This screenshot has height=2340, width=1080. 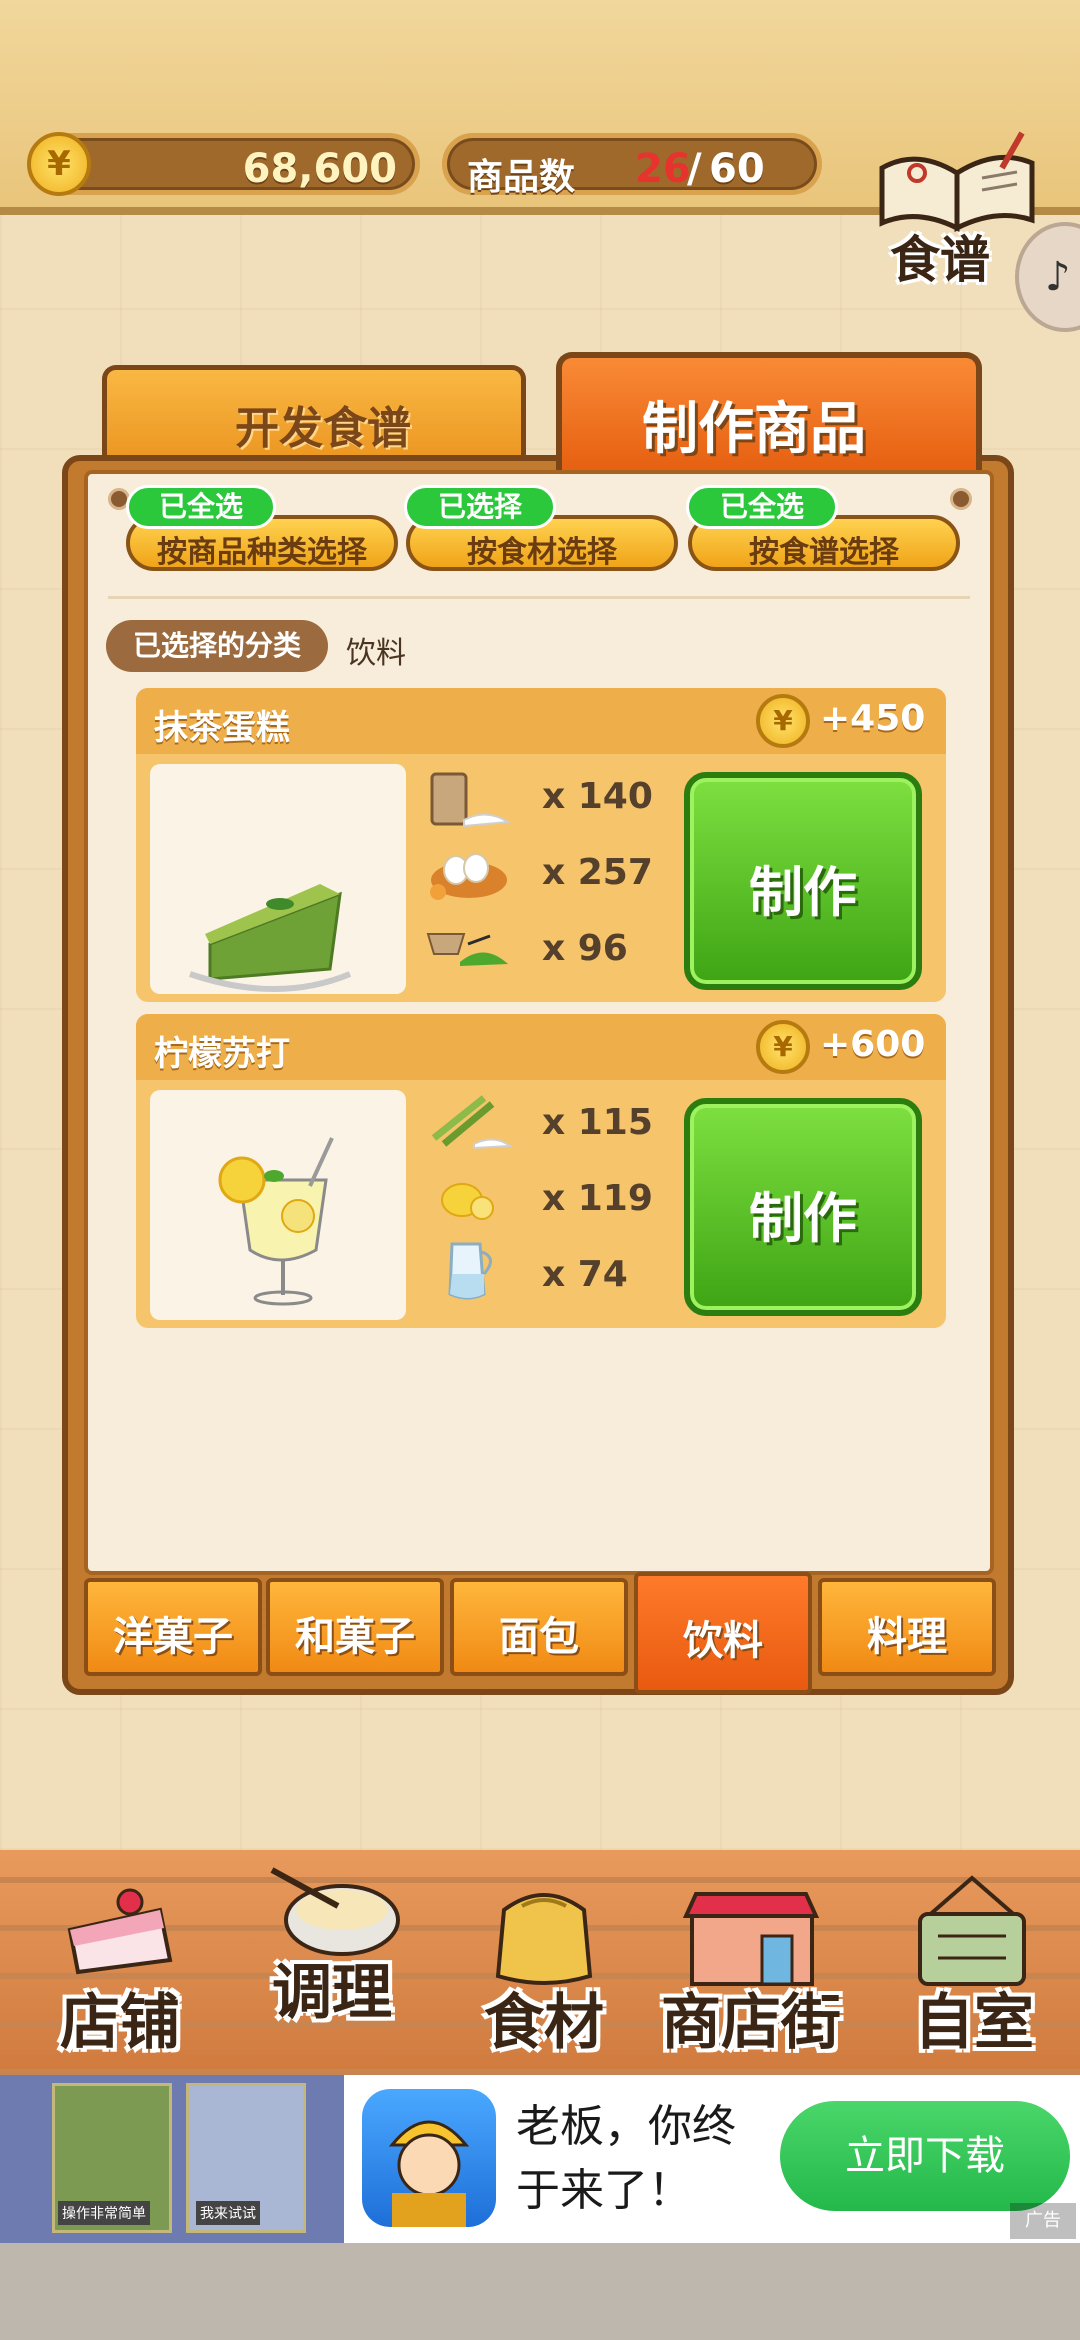 What do you see at coordinates (120, 1931) in the screenshot?
I see `cake-icon` at bounding box center [120, 1931].